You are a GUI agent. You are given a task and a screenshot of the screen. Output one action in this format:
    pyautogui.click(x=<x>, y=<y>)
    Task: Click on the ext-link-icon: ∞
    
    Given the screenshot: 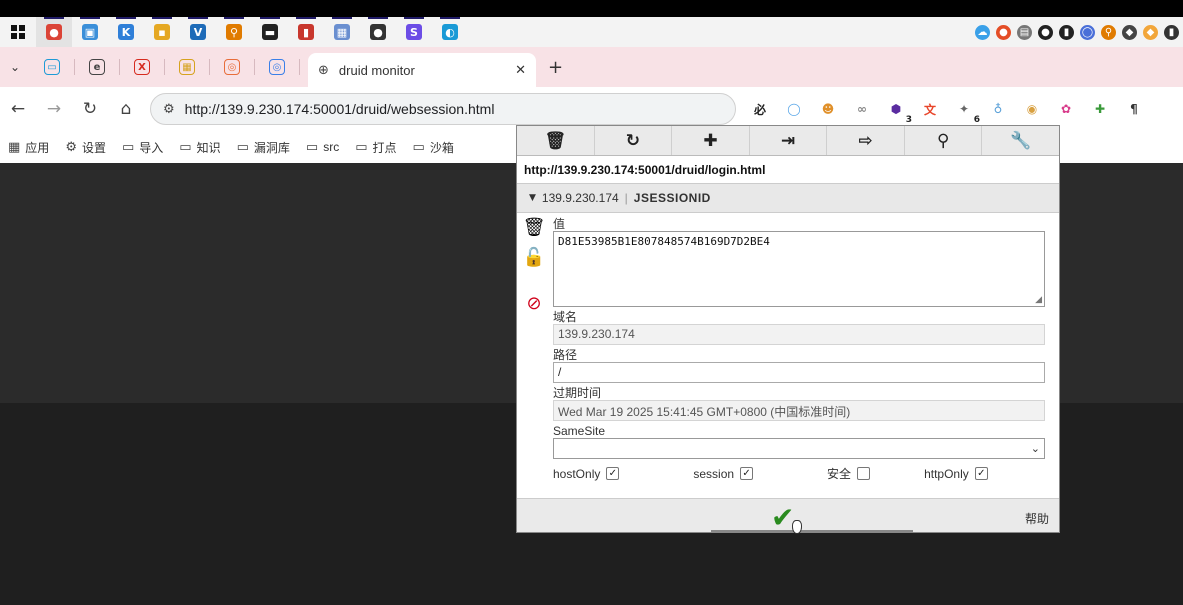 What is the action you would take?
    pyautogui.click(x=862, y=109)
    